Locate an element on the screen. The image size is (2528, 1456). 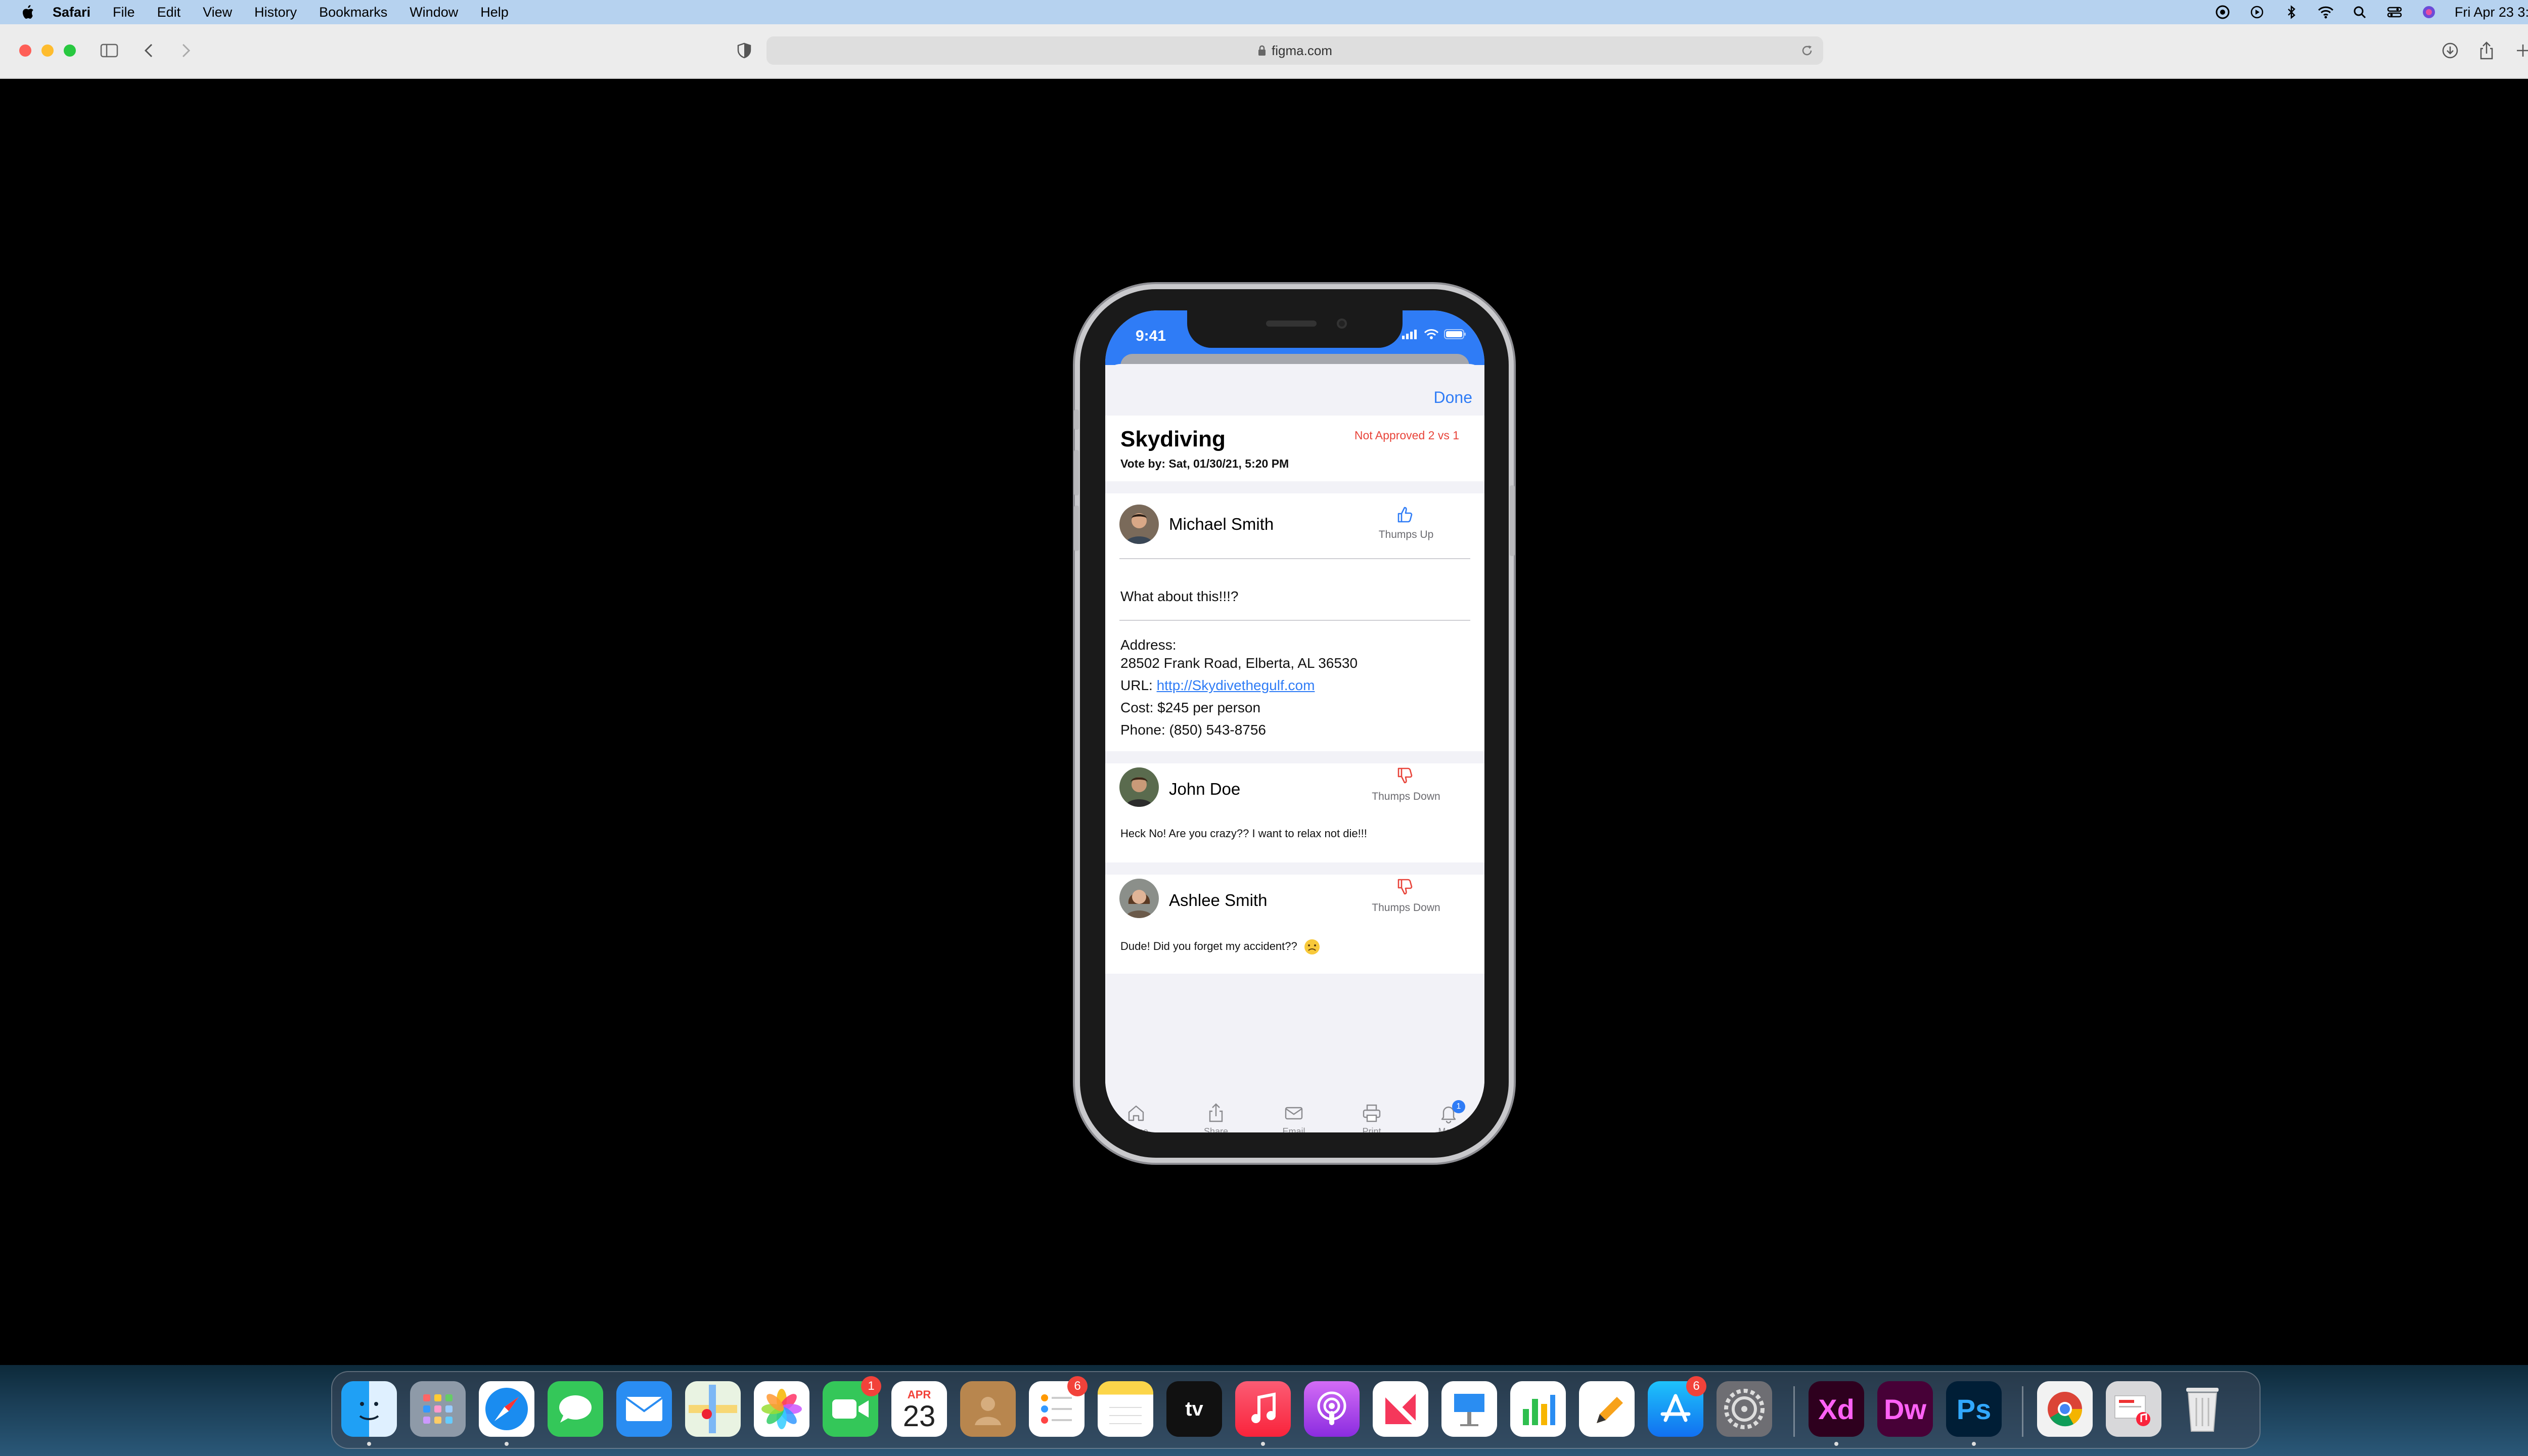
vote-label: Thumps Down is located at coordinates (1406, 908).